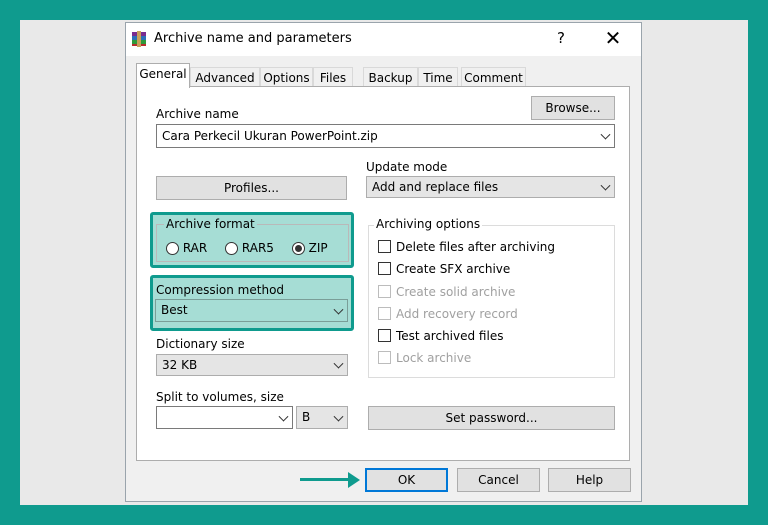 The width and height of the screenshot is (768, 525). I want to click on archiving-options-legend: Archiving options, so click(428, 224).